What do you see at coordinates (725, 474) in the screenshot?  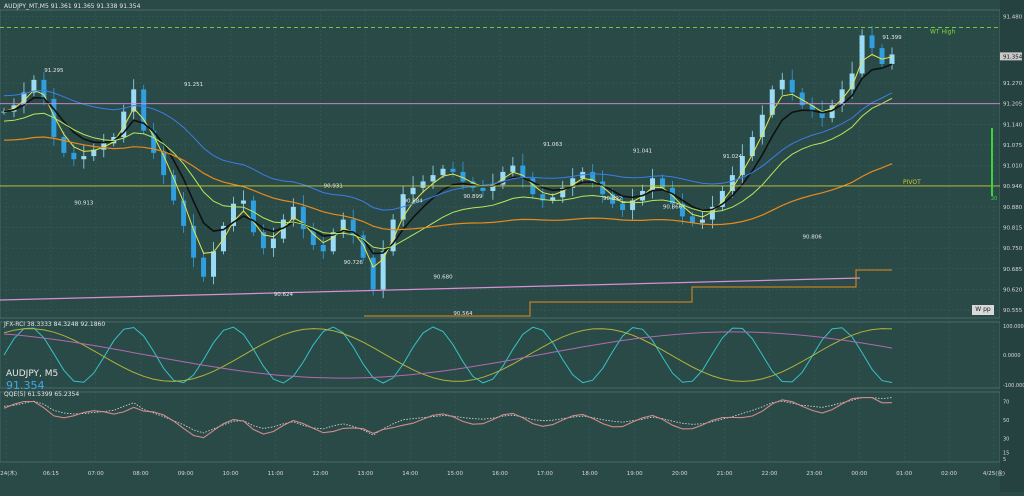 I see `time-axis-tick: 21:00` at bounding box center [725, 474].